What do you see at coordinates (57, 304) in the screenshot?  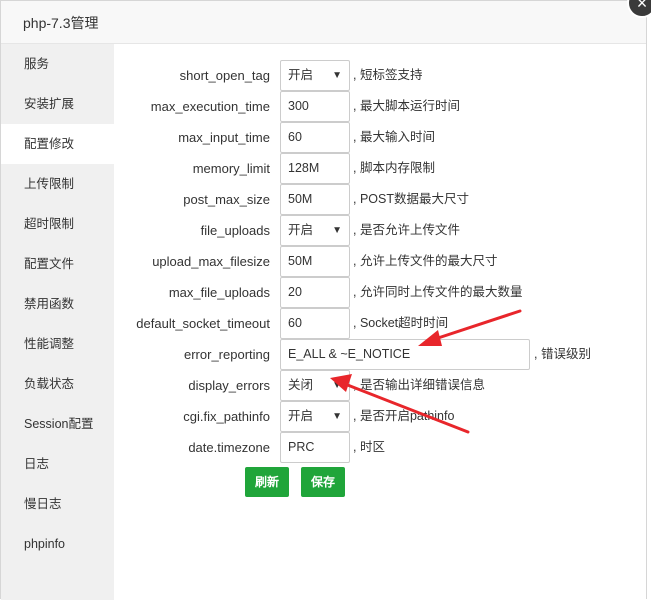 I see `sidebar-item: 禁用函数` at bounding box center [57, 304].